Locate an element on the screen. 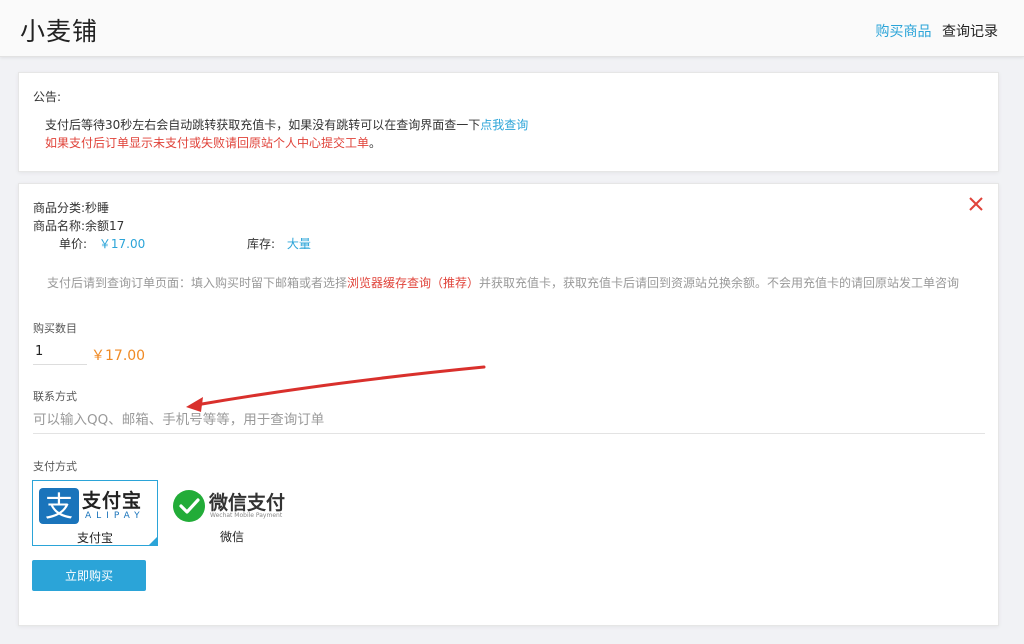 The width and height of the screenshot is (1024, 644). quantity-label: 购买数目 is located at coordinates (55, 328).